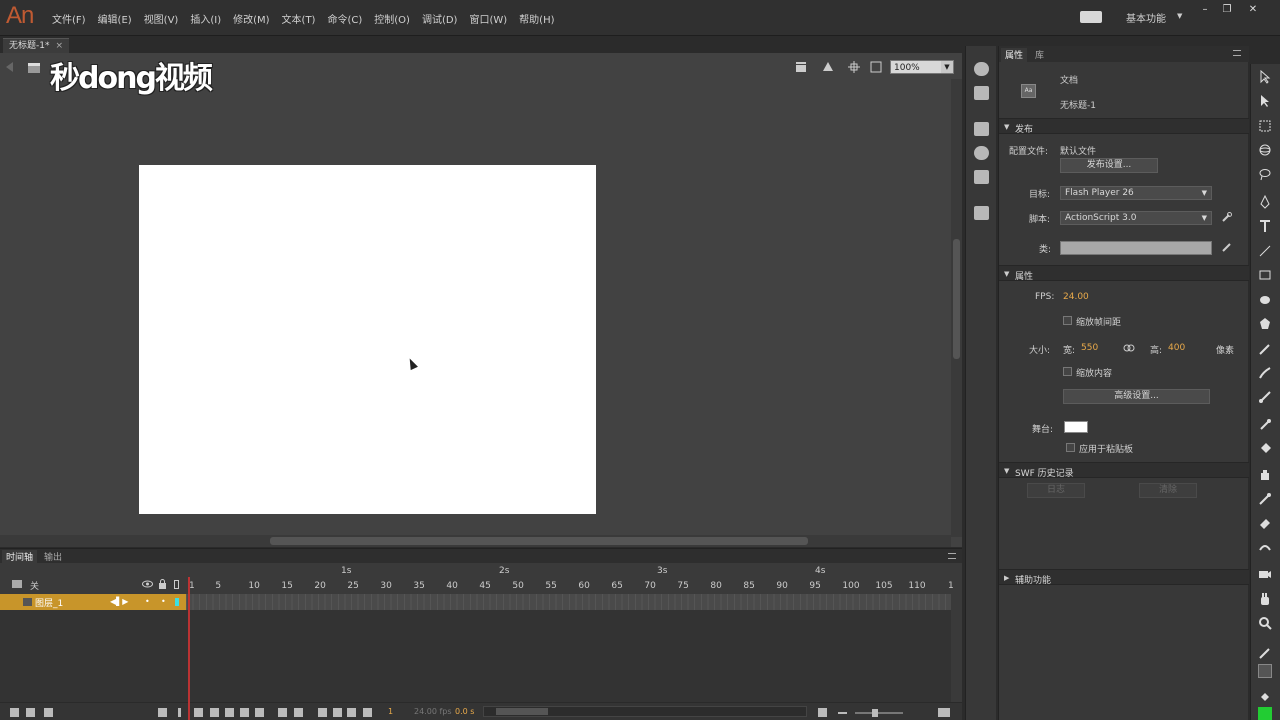 This screenshot has width=1280, height=720. Describe the element at coordinates (1067, 371) in the screenshot. I see `scale-content-checkbox` at that location.